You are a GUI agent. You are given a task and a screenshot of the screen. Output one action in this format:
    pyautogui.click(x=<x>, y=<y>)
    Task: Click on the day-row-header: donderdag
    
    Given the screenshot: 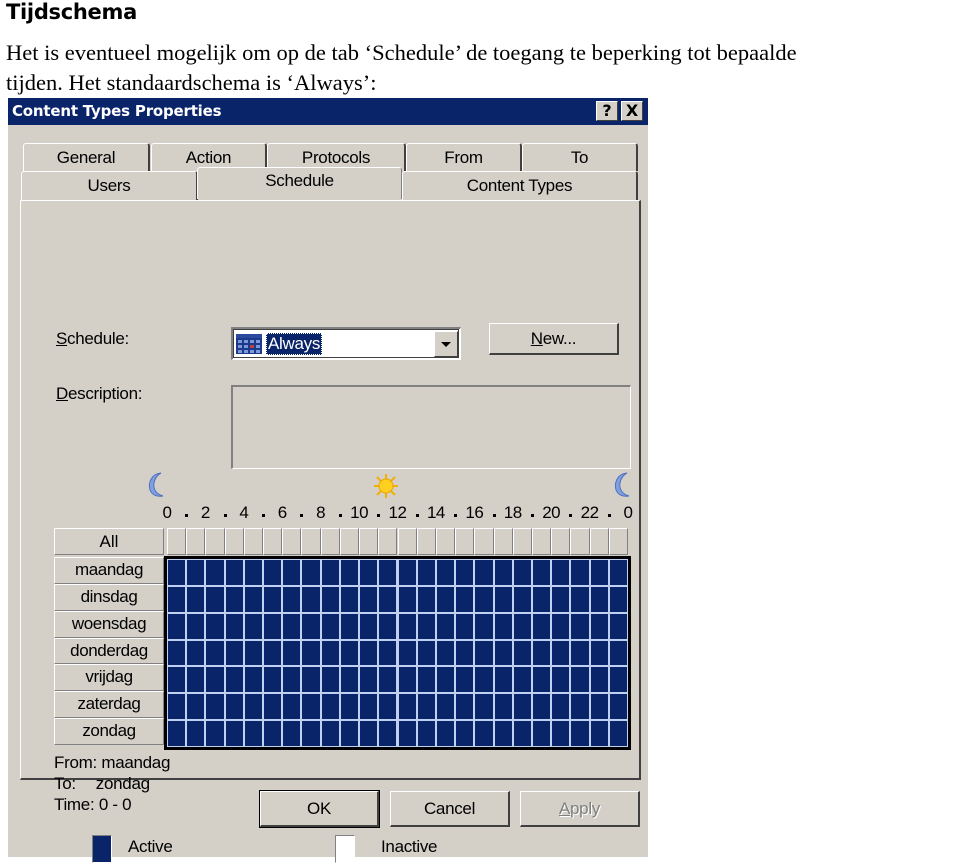 What is the action you would take?
    pyautogui.click(x=109, y=651)
    